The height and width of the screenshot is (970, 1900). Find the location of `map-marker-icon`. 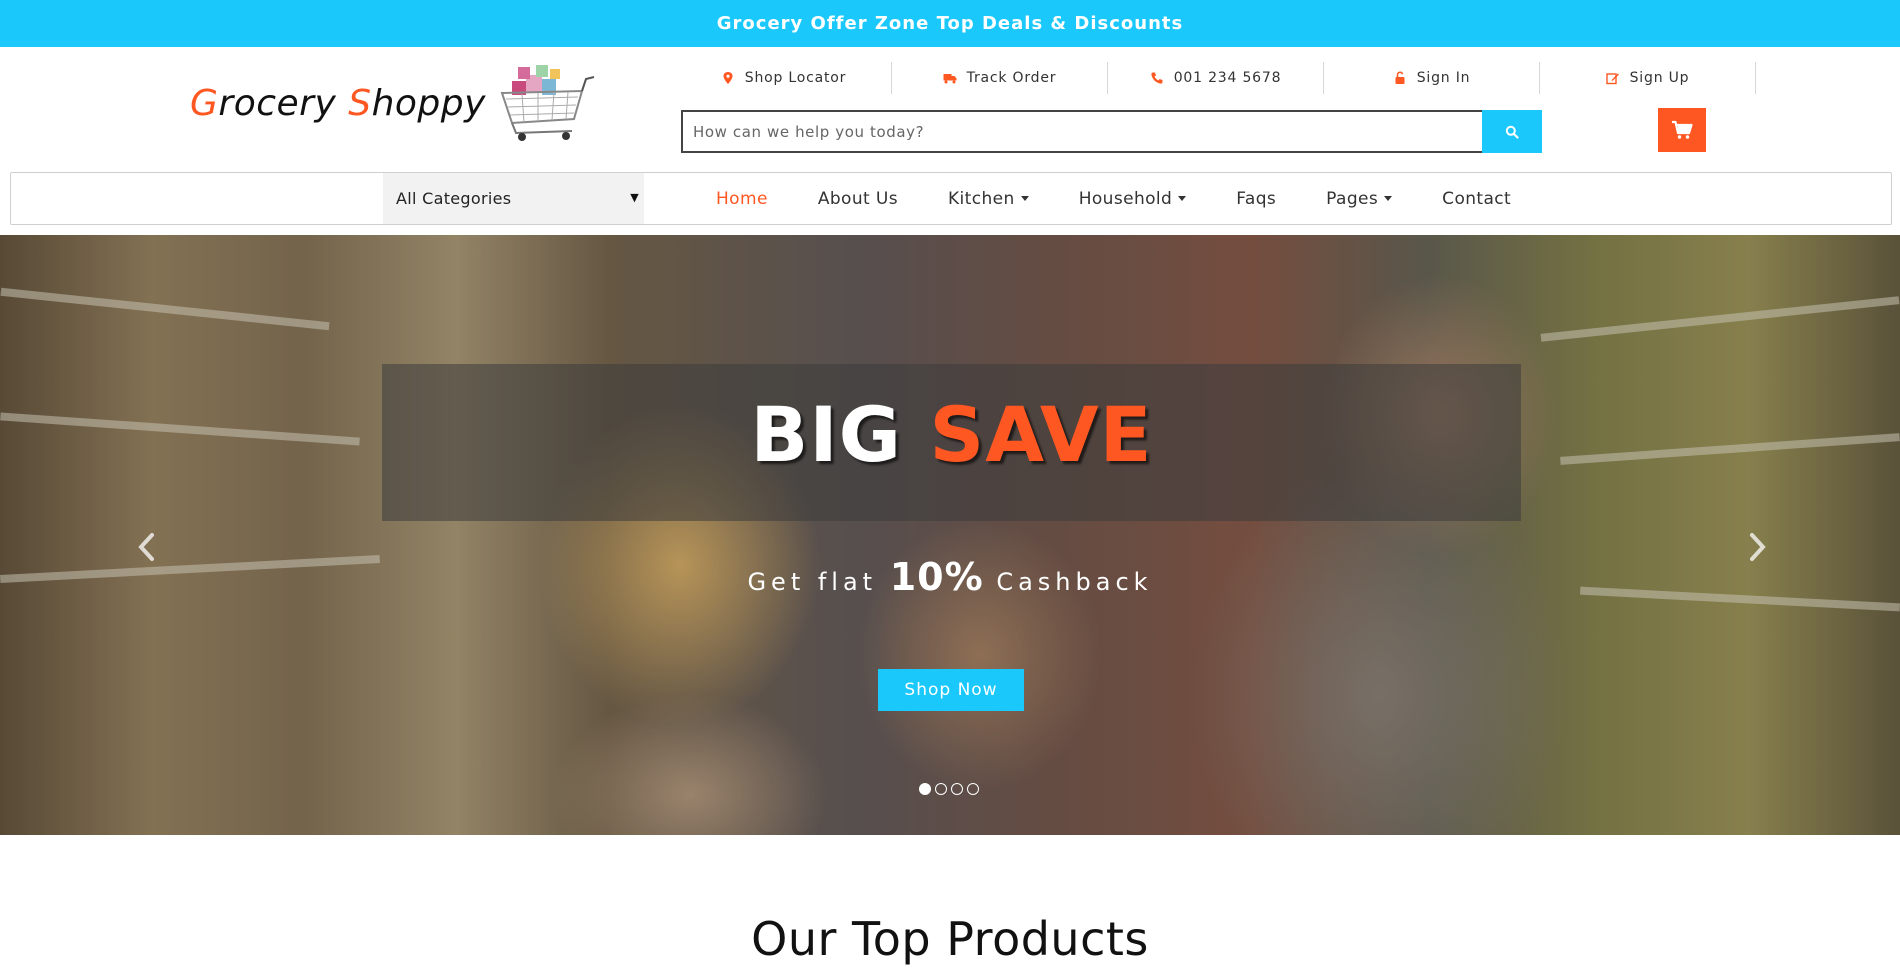

map-marker-icon is located at coordinates (728, 78).